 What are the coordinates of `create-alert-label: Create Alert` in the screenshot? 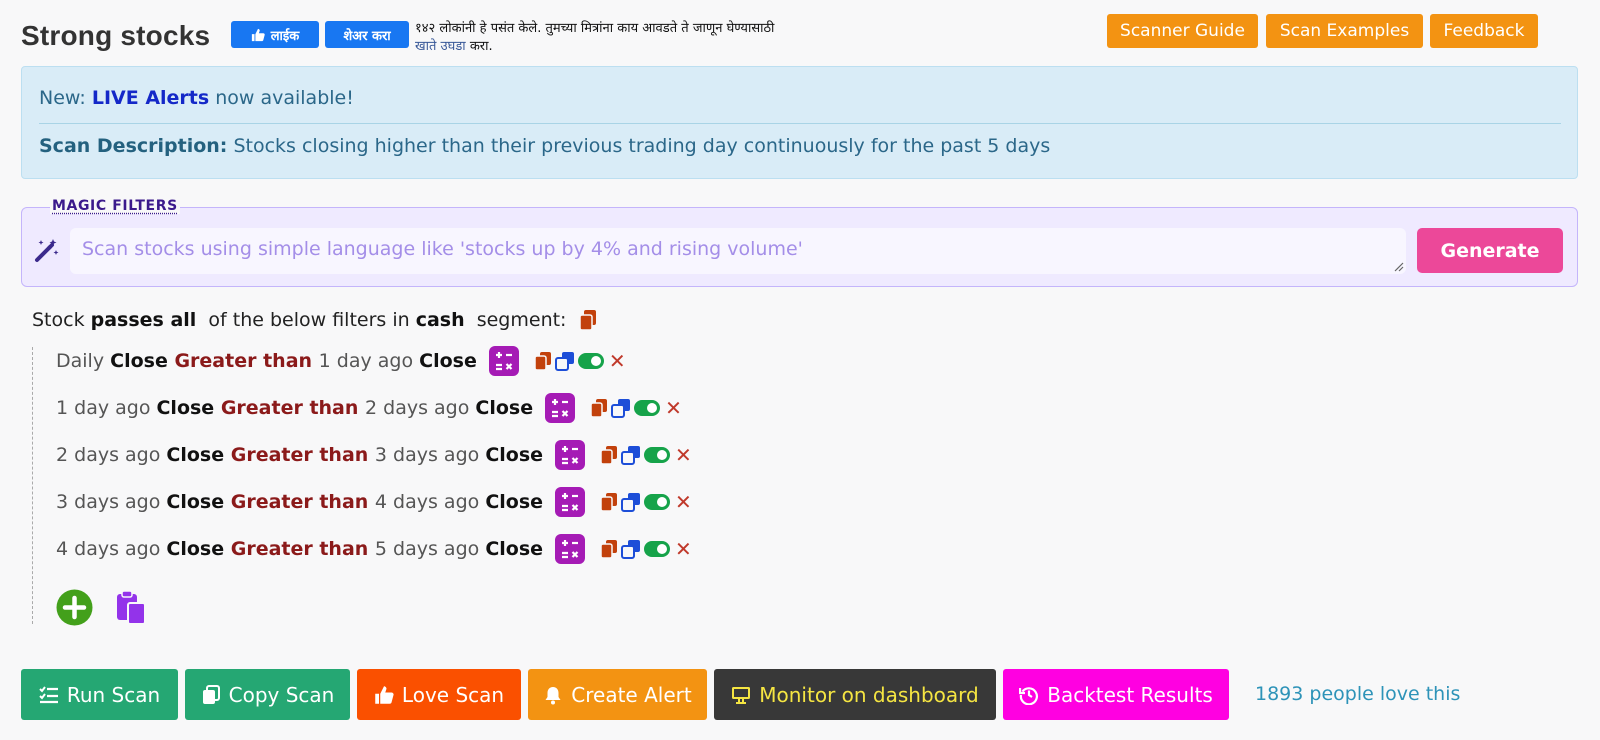 It's located at (631, 694).